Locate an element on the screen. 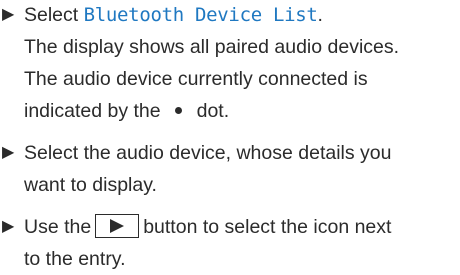  step-1-line-1: Select Bluetooth Device List. is located at coordinates (242, 15).